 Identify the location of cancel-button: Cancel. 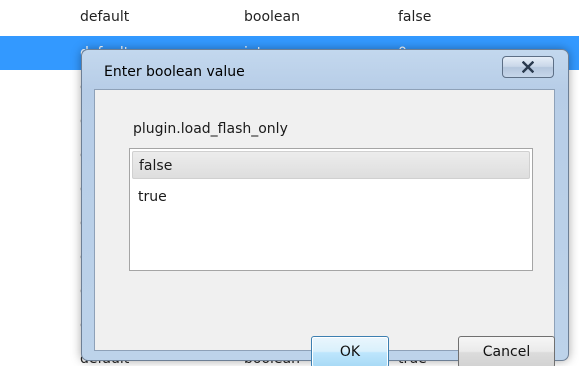
(506, 351).